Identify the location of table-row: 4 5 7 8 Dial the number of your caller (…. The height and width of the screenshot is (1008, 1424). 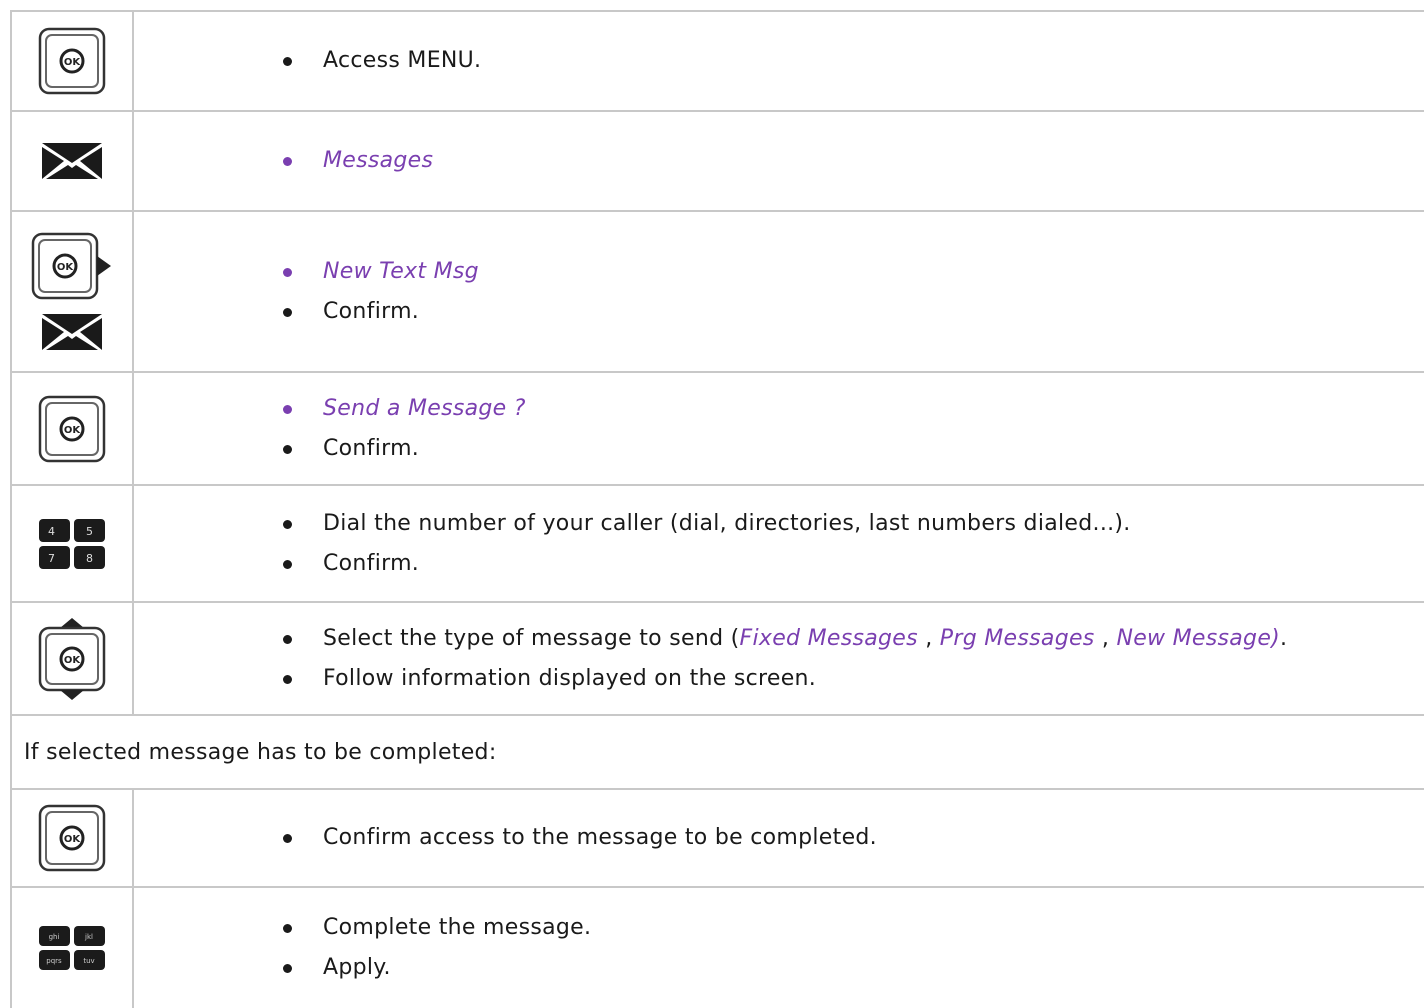
(718, 544).